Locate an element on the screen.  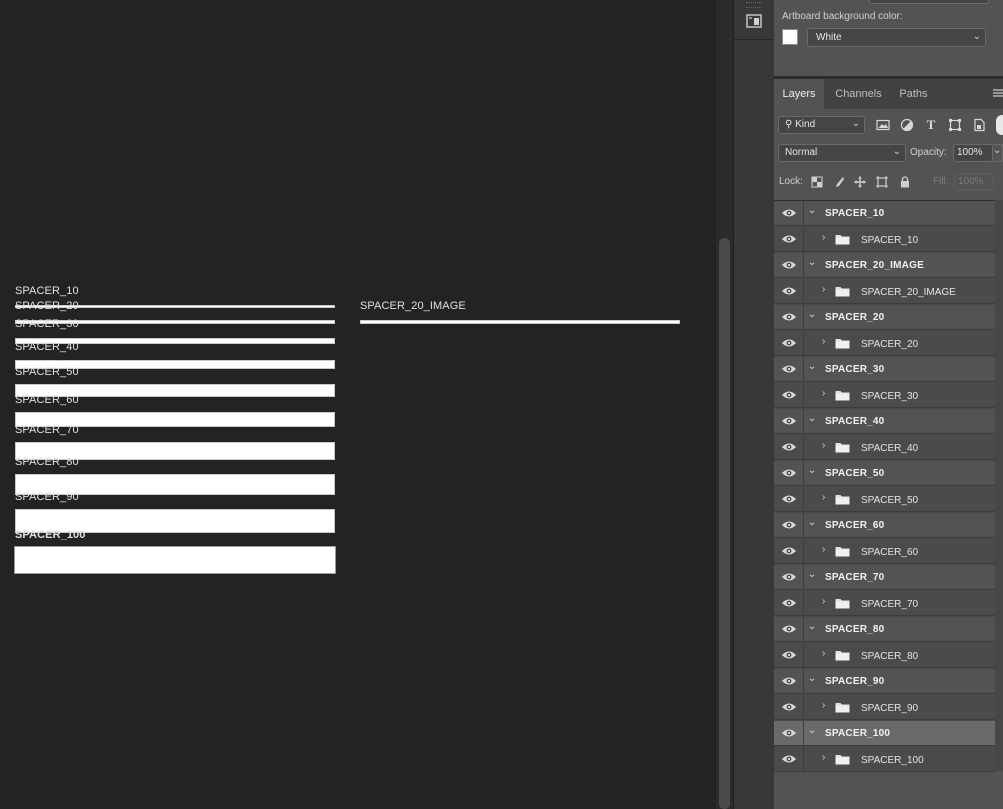
lock-image-pixels-icon is located at coordinates (839, 182).